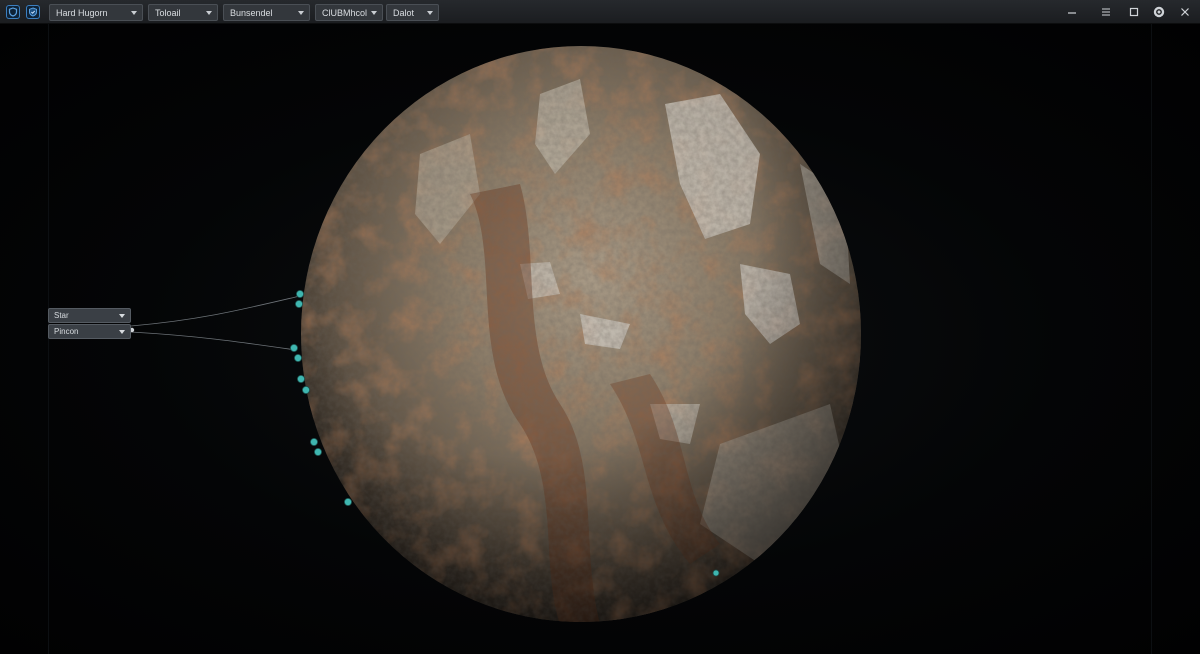 This screenshot has width=1200, height=654. Describe the element at coordinates (183, 12) in the screenshot. I see `toolbar-dropdown-2: Toloail` at that location.